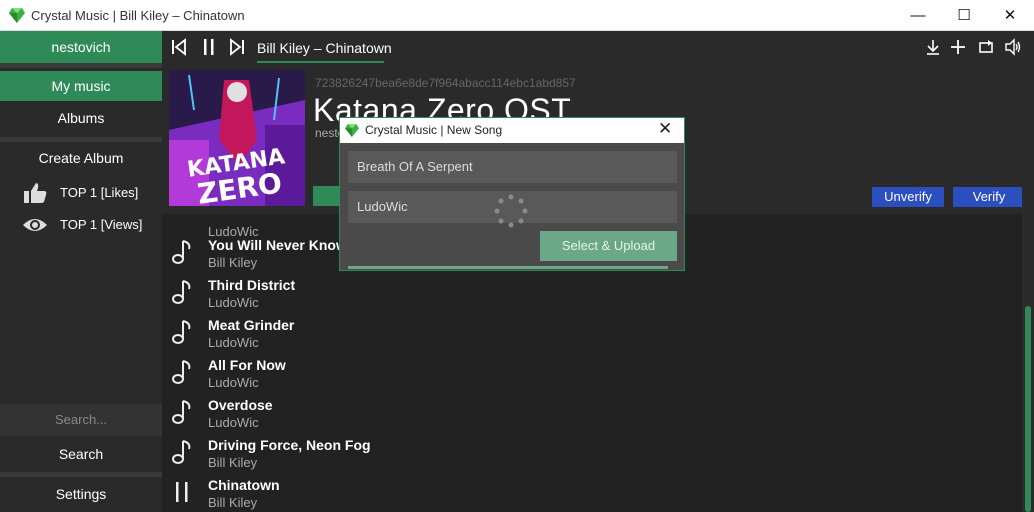 The width and height of the screenshot is (1034, 512). What do you see at coordinates (35, 225) in the screenshot?
I see `eye-icon` at bounding box center [35, 225].